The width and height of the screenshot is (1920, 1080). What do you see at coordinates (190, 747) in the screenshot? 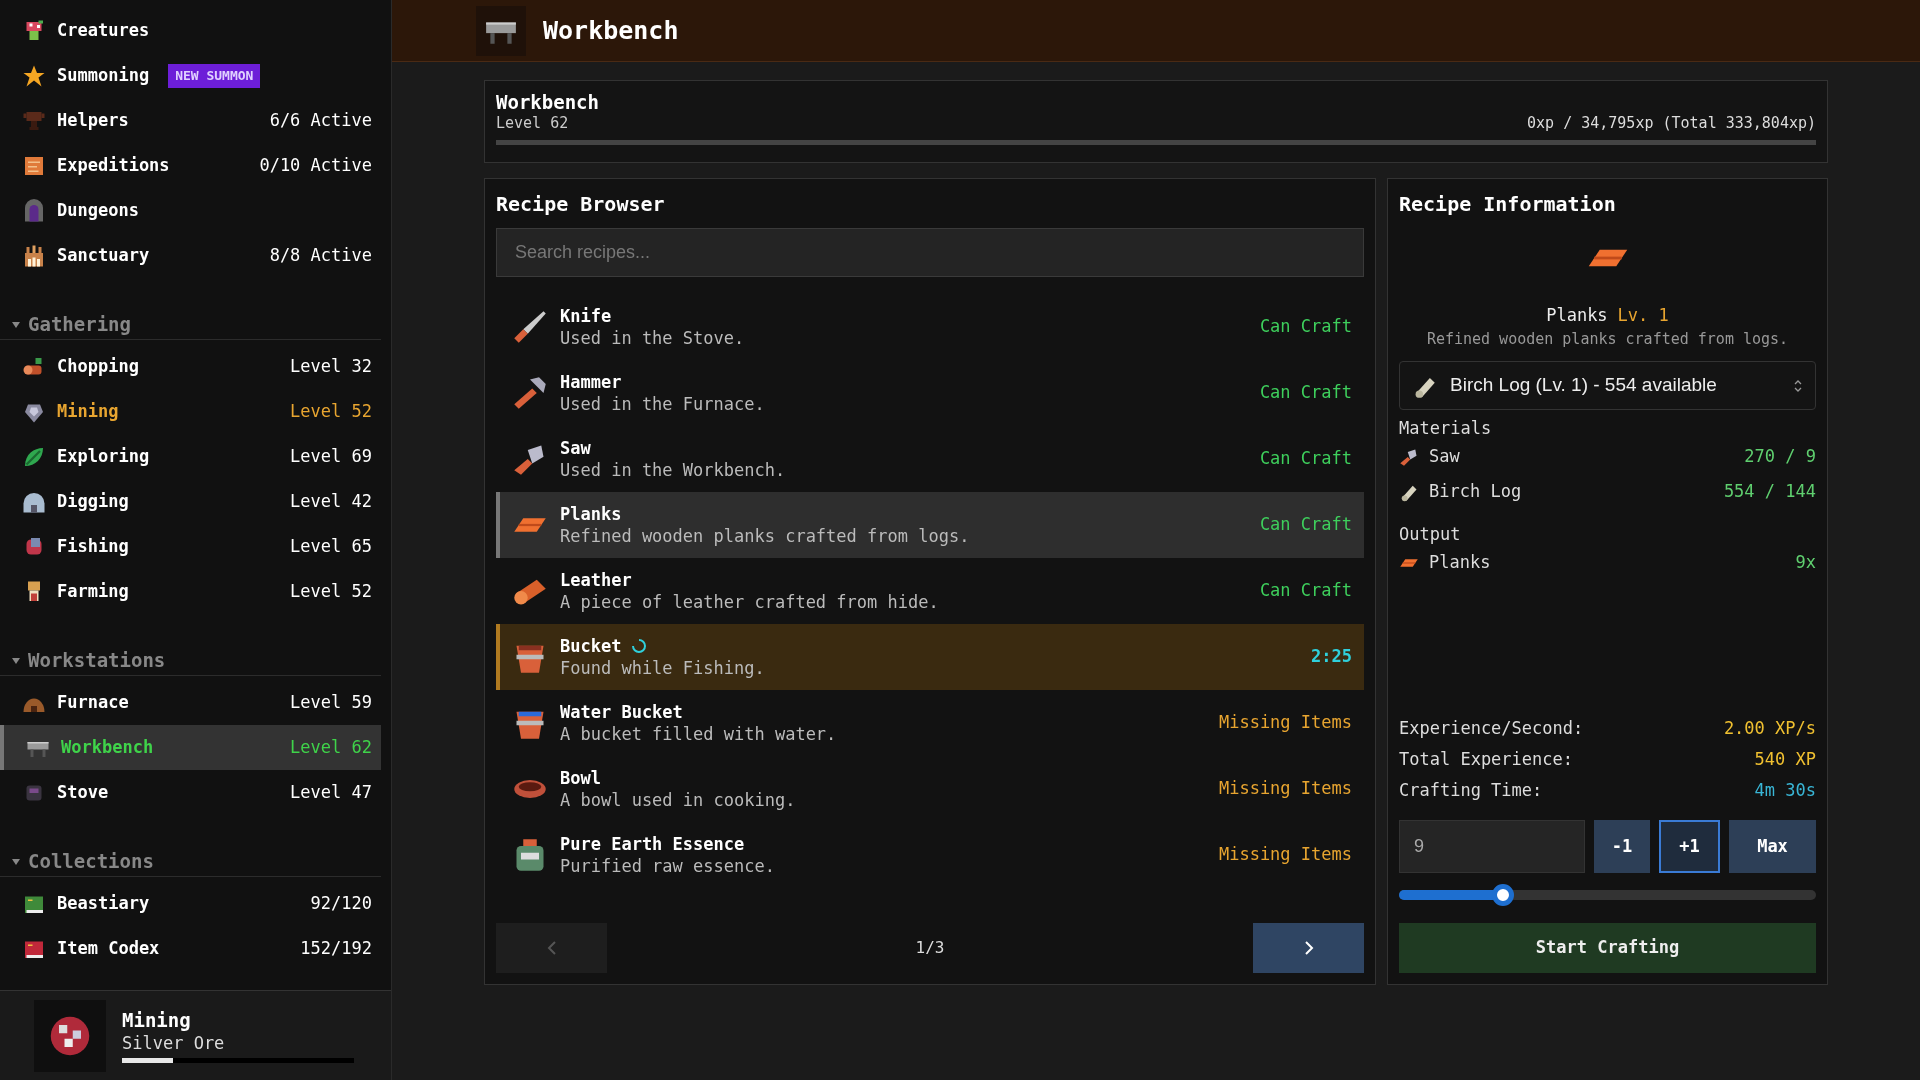
I see `sidebar-item: Workbench Level 62` at bounding box center [190, 747].